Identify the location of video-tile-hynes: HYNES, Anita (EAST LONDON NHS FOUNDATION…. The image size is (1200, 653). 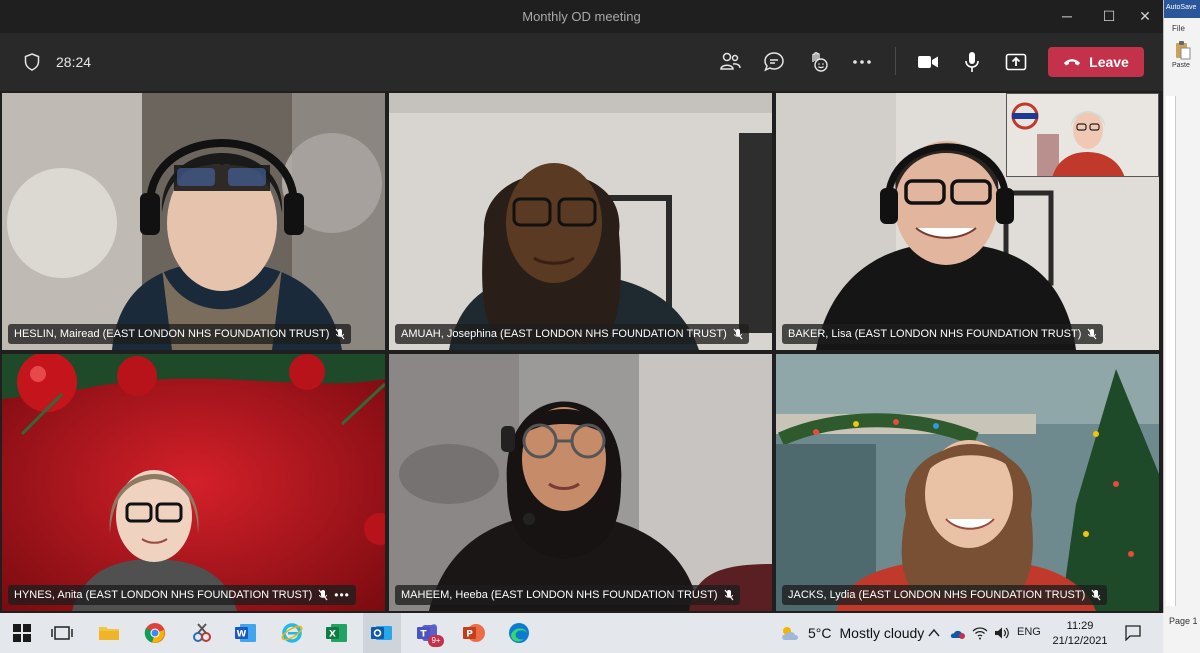
(193, 482).